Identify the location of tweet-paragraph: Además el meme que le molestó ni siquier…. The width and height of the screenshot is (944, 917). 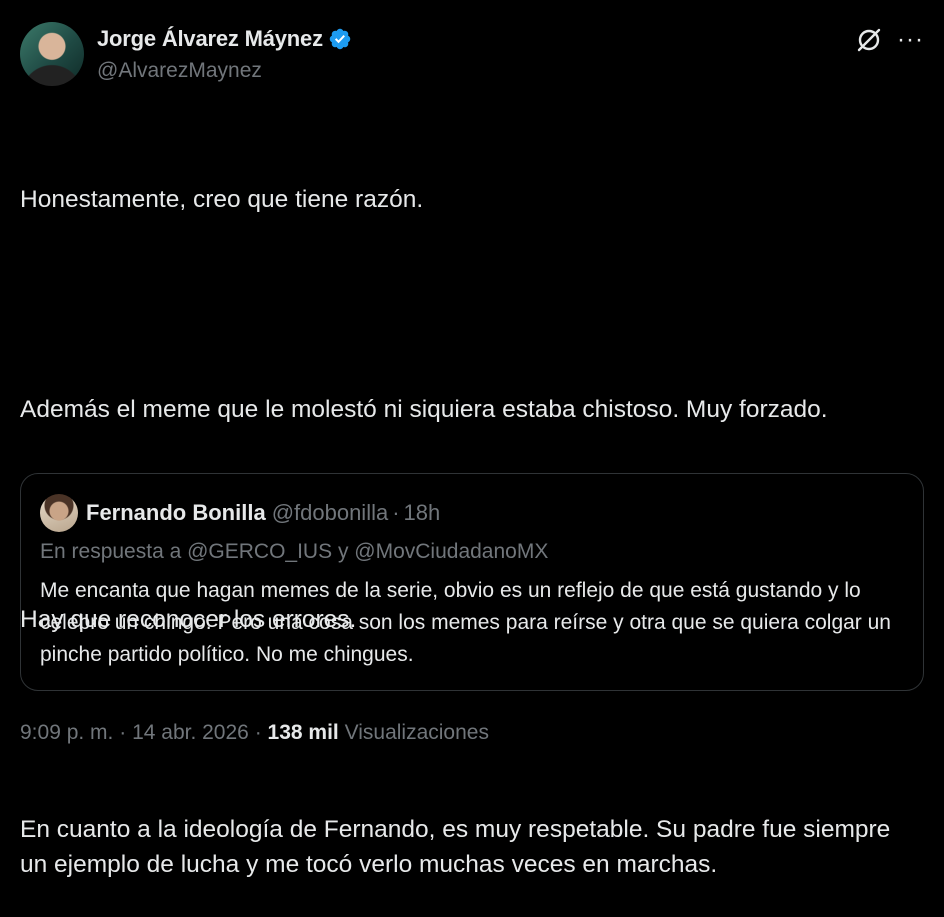
(424, 409).